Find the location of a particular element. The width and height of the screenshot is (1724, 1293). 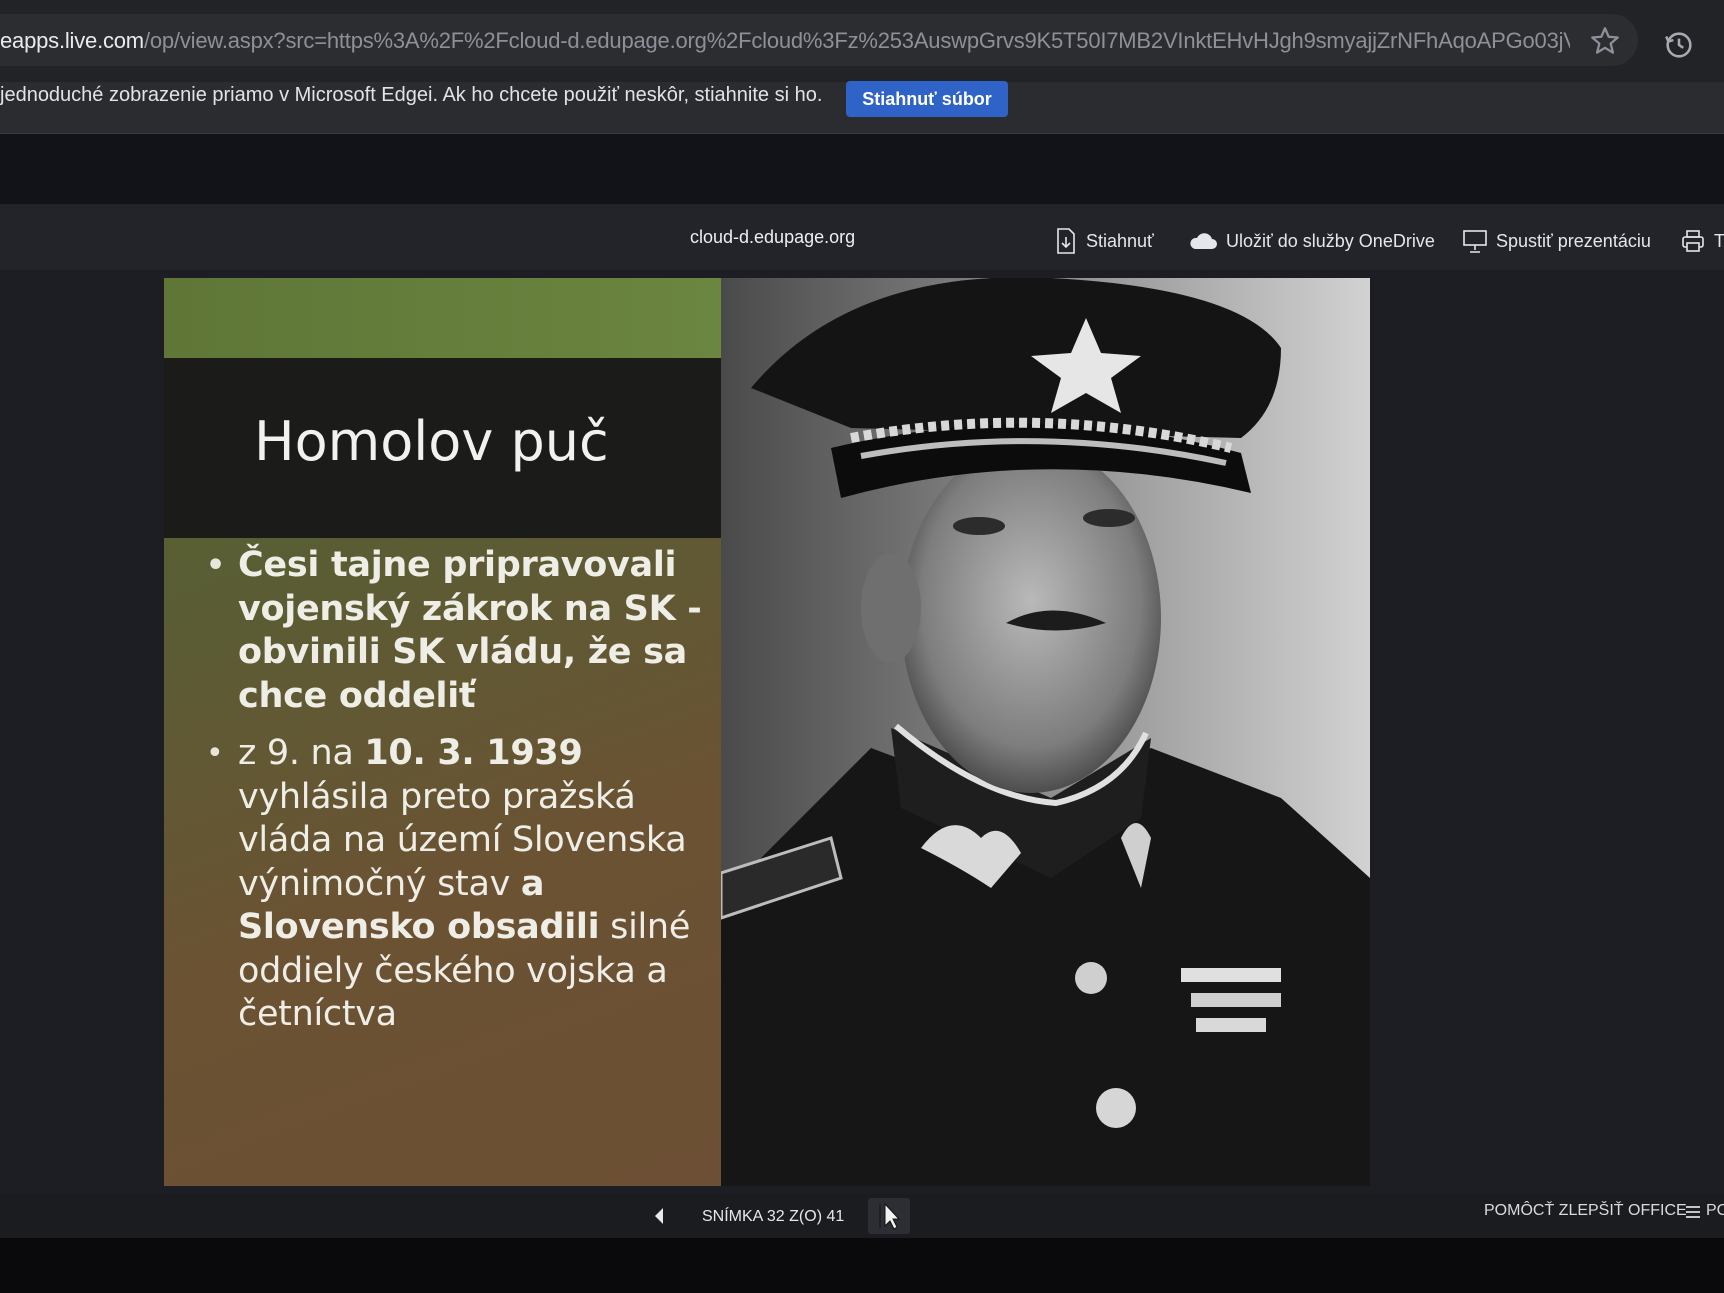

print-button: T is located at coordinates (1702, 241).